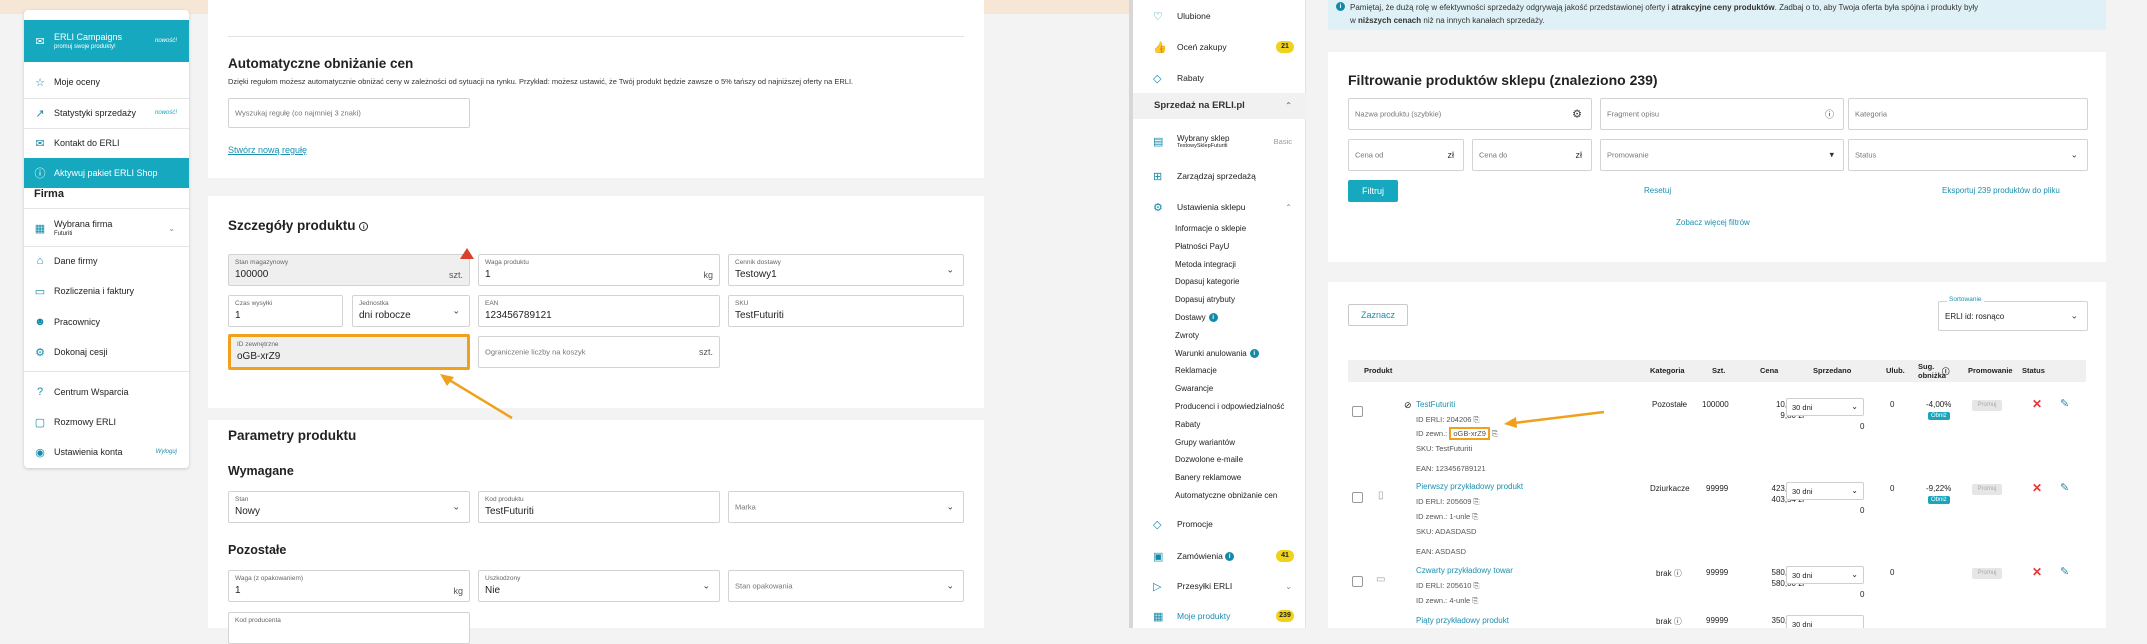 This screenshot has height=644, width=2147. I want to click on info-icon: i, so click(364, 226).